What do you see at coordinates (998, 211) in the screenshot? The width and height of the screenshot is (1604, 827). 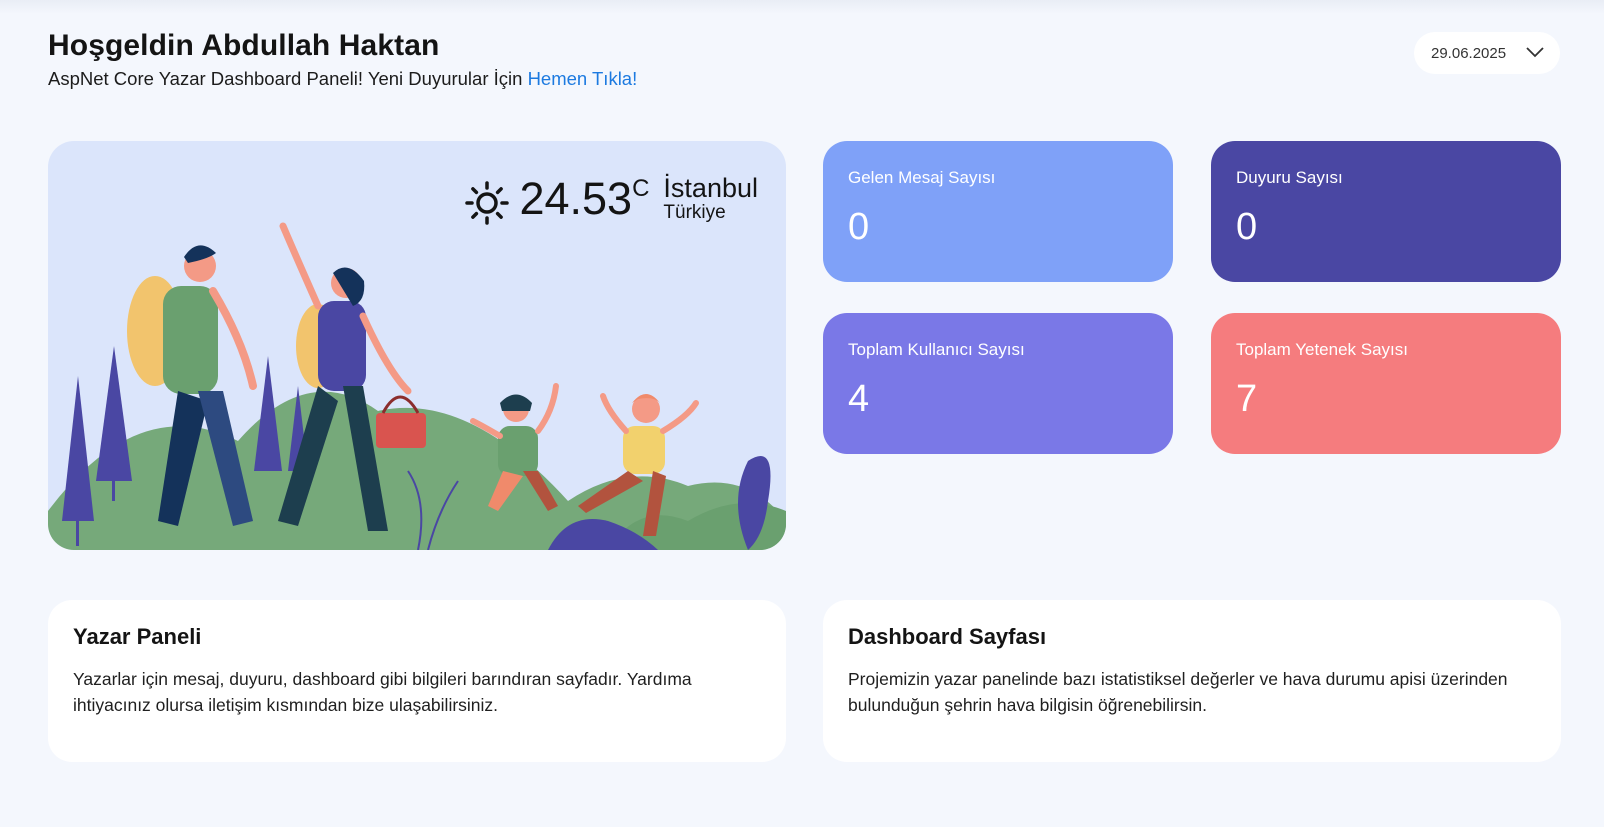 I see `stat-card-messages: Gelen Mesaj Sayısı 0` at bounding box center [998, 211].